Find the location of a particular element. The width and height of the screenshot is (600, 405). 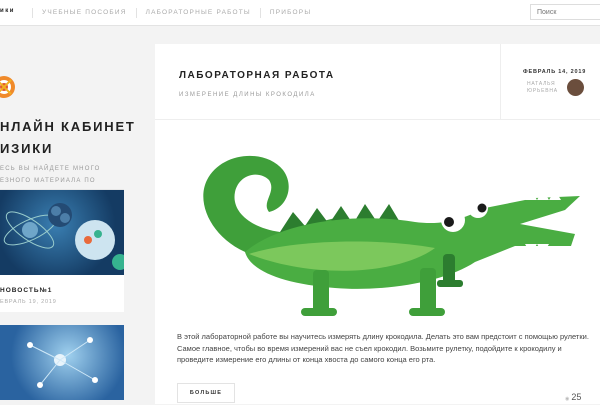

molecule-illustration is located at coordinates (62, 362).